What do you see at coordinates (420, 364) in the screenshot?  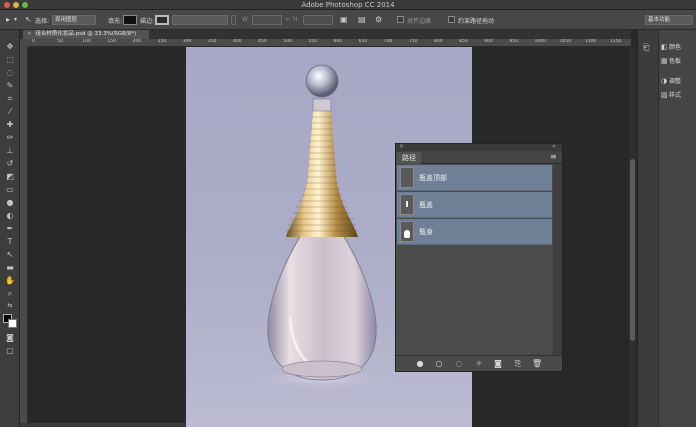 I see `fill-path-icon: ●` at bounding box center [420, 364].